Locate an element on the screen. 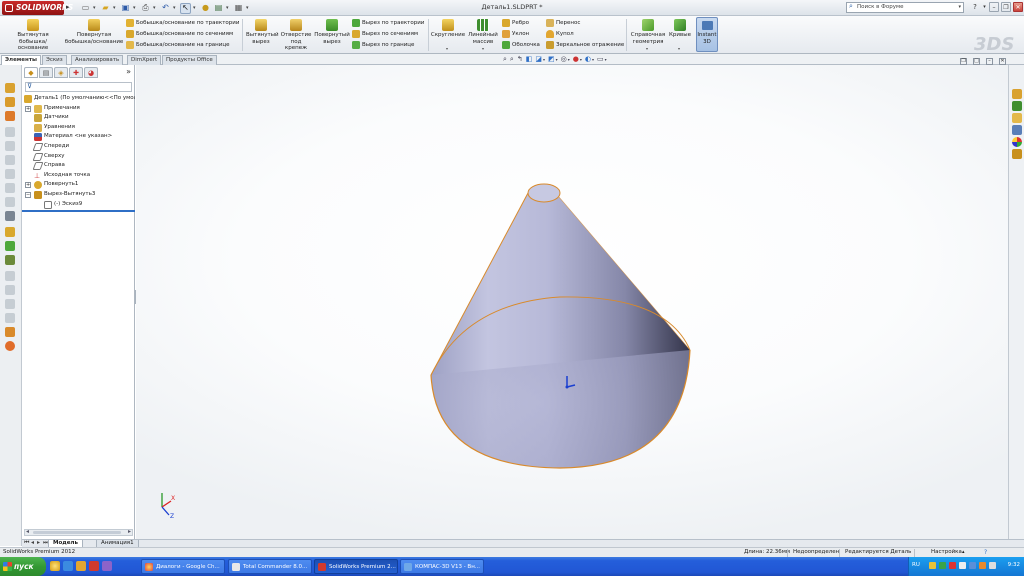 This screenshot has height=576, width=1024. solidworks-resources-icon is located at coordinates (1017, 94).